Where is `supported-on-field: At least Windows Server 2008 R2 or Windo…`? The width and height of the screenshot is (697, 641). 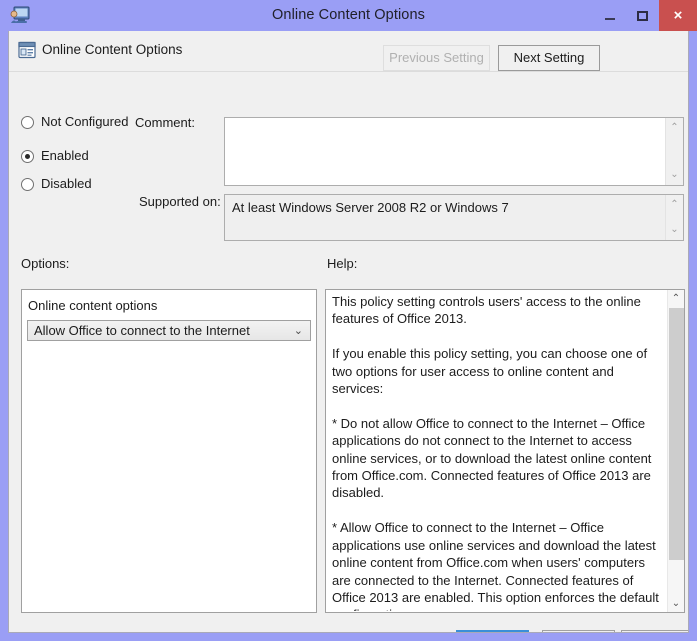
supported-on-field: At least Windows Server 2008 R2 or Windo… is located at coordinates (454, 217).